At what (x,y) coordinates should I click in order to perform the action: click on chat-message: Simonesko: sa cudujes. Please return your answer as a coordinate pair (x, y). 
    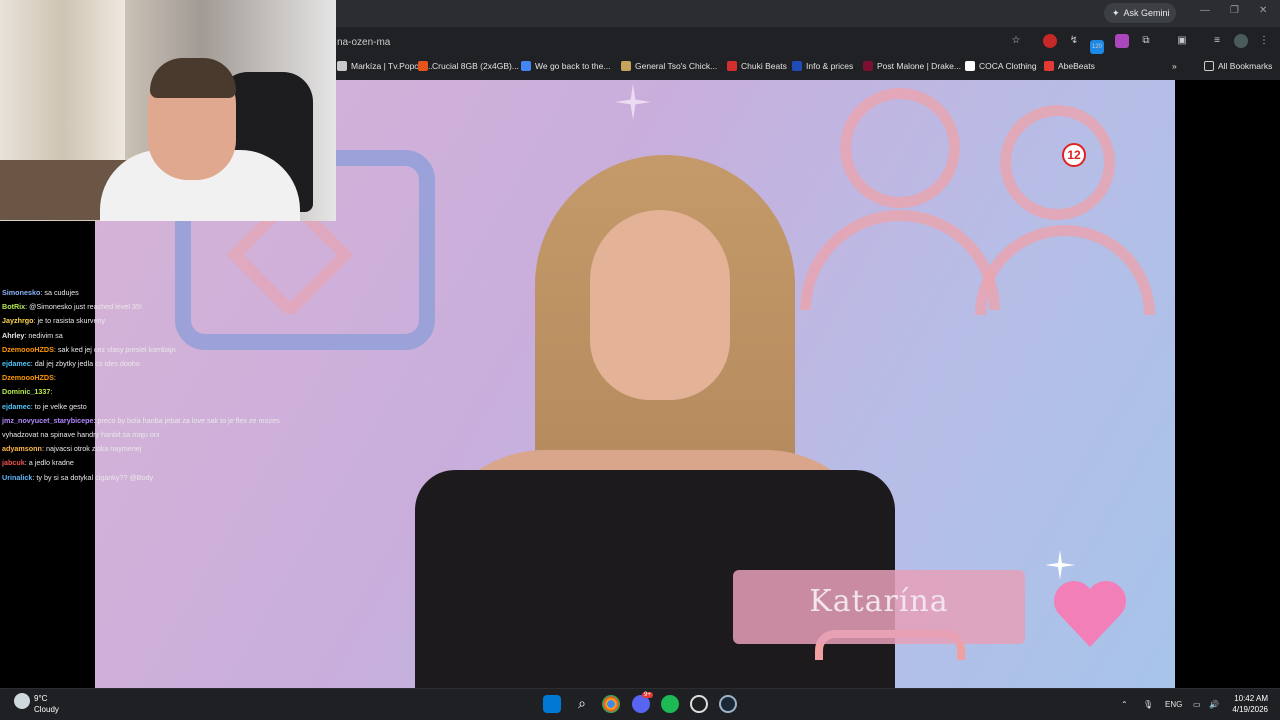
    Looking at the image, I should click on (167, 293).